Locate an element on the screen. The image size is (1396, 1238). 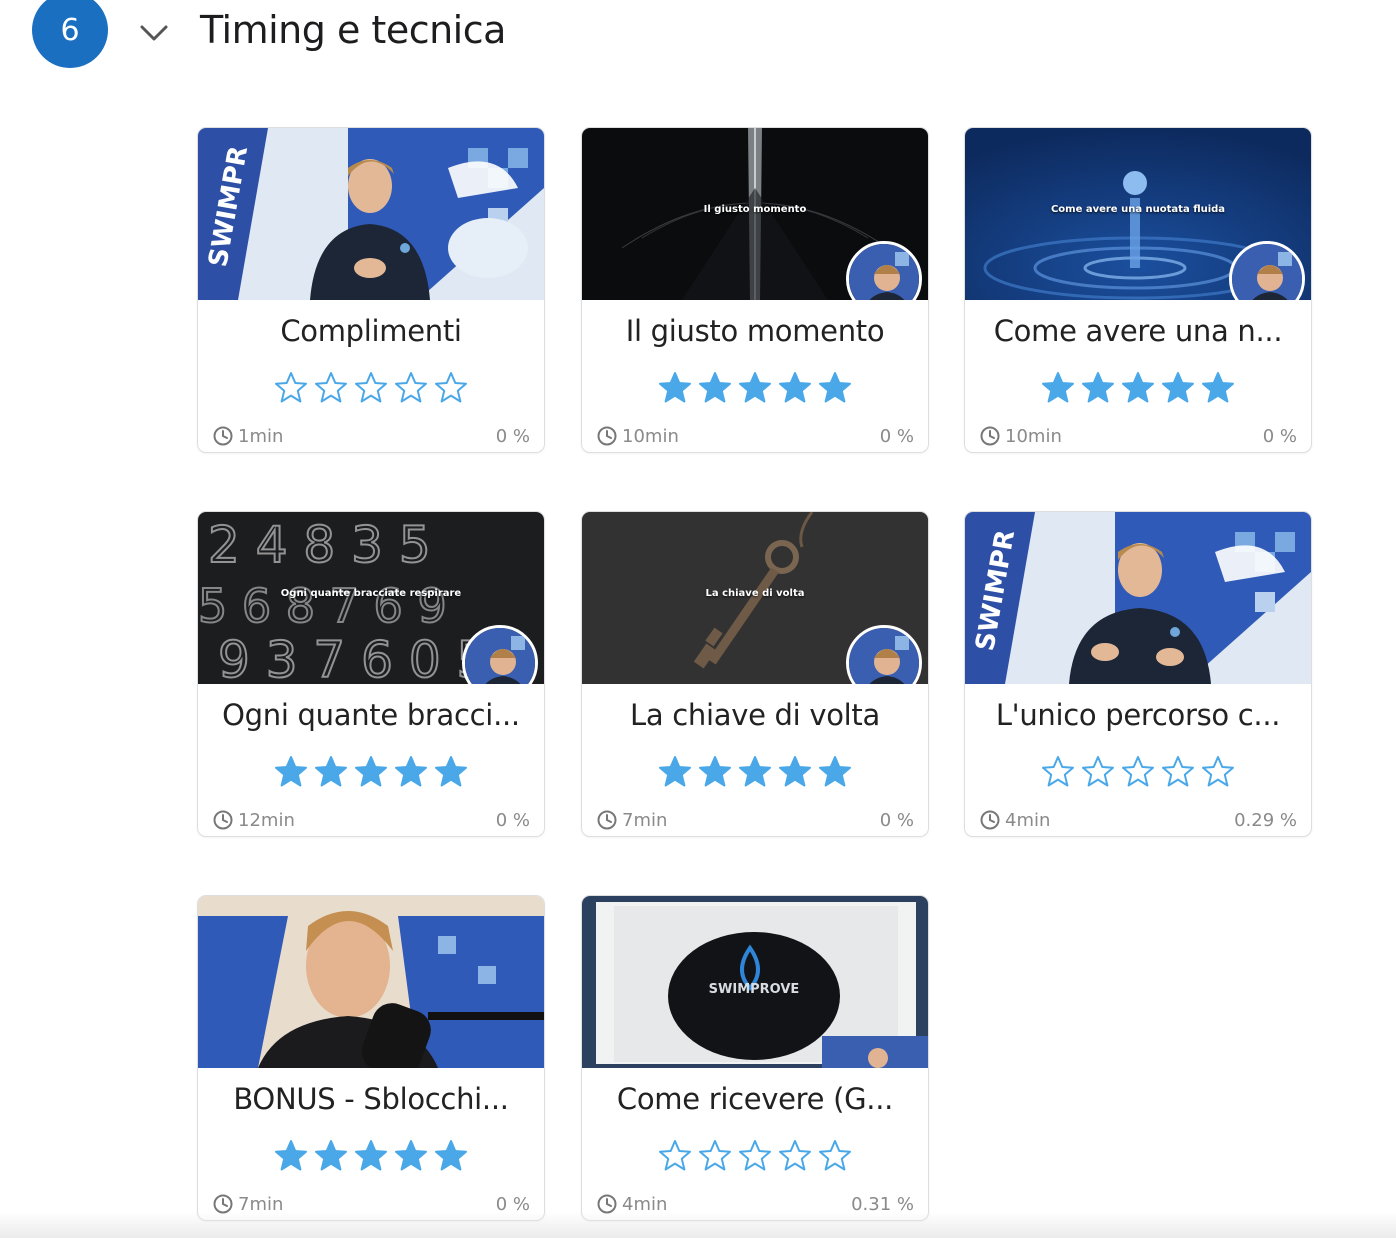
duration: 1min is located at coordinates (247, 436).